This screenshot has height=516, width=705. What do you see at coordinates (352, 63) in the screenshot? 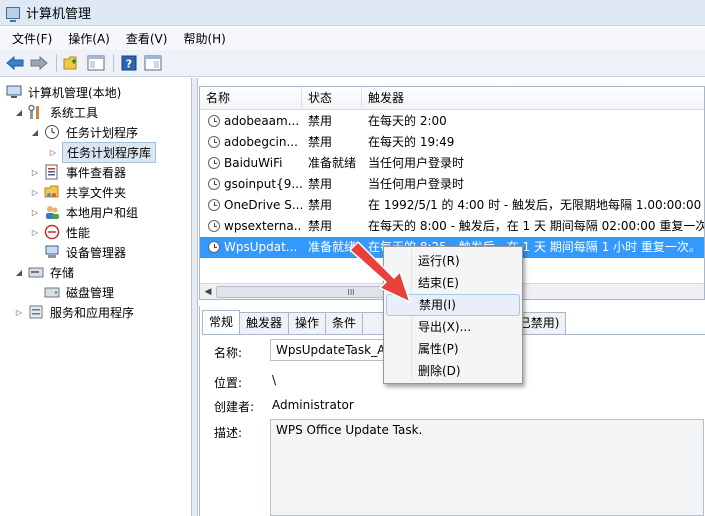
I see `toolbar: ?` at bounding box center [352, 63].